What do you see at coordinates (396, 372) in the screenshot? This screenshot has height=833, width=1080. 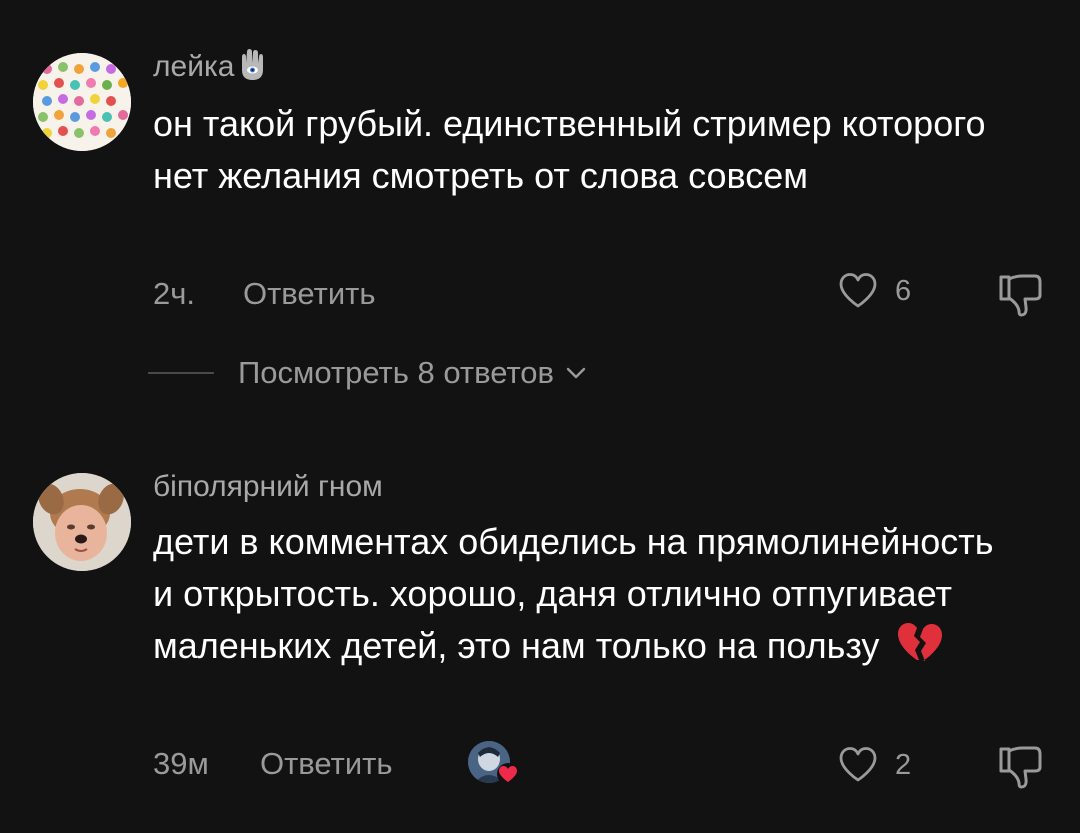 I see `view-replies-label: Посмотреть 8 ответов` at bounding box center [396, 372].